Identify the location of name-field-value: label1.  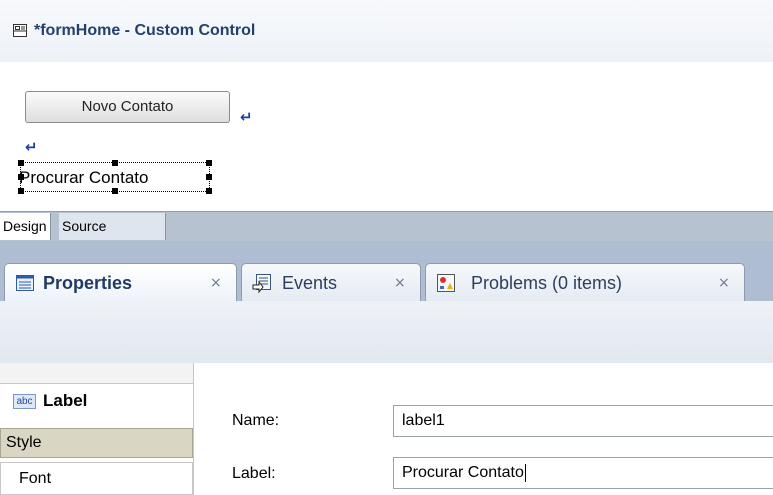
(423, 420).